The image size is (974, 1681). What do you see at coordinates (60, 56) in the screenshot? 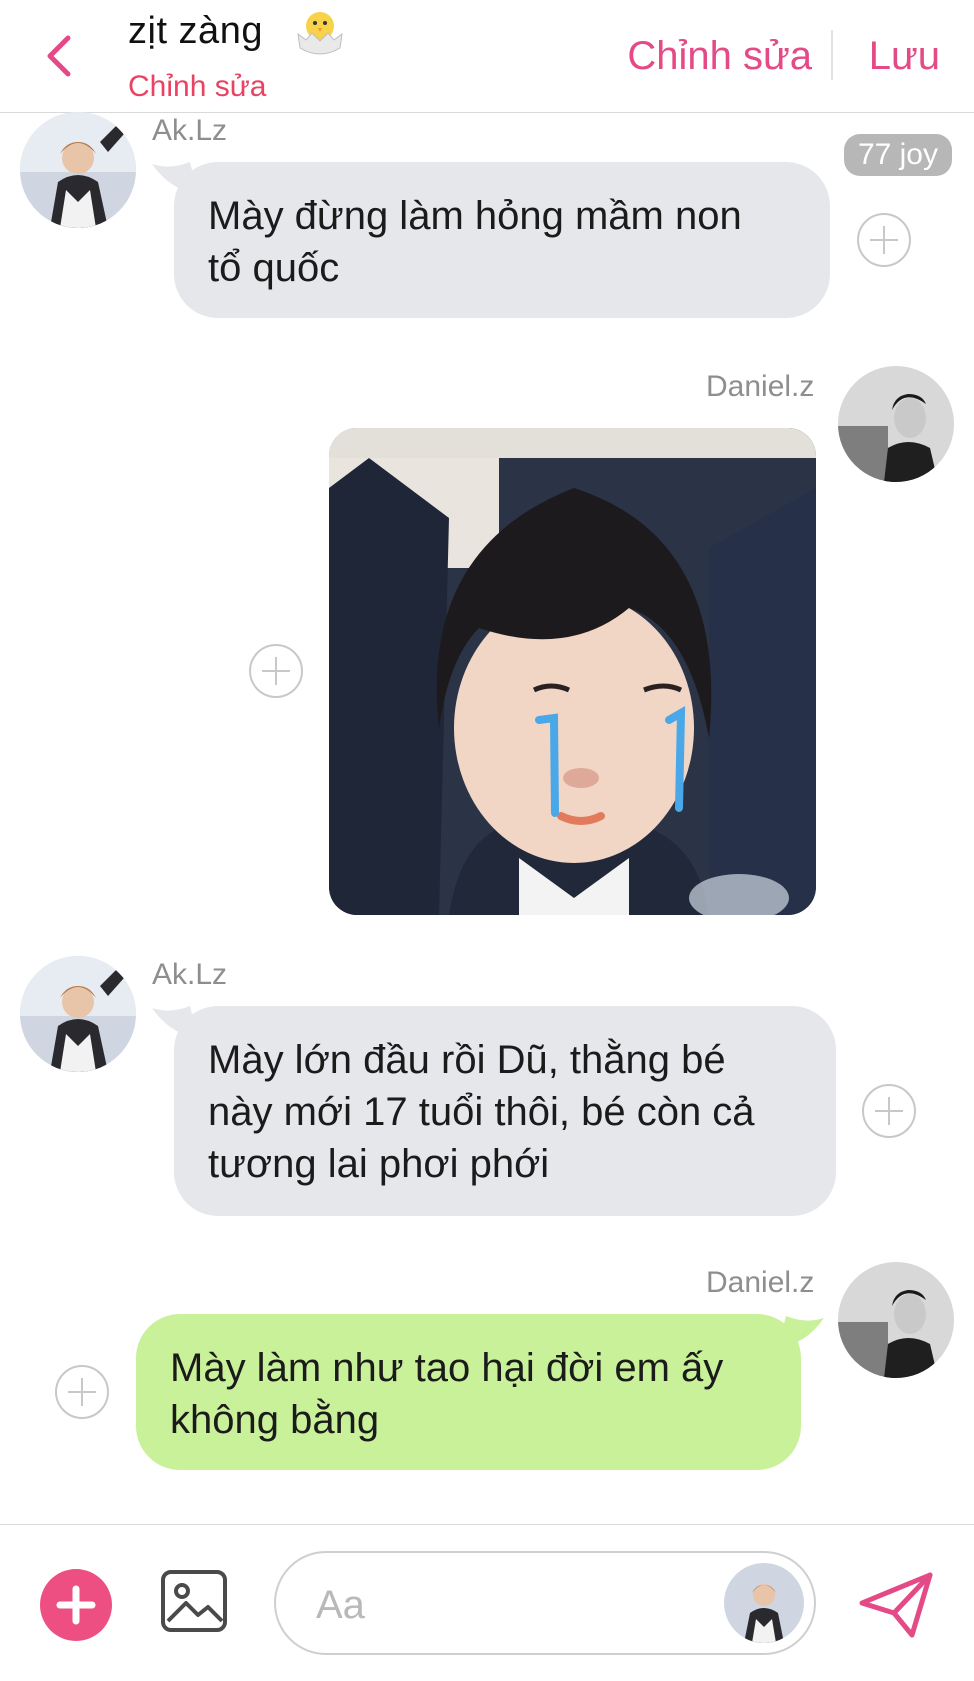
I see `chevron-left-icon` at bounding box center [60, 56].